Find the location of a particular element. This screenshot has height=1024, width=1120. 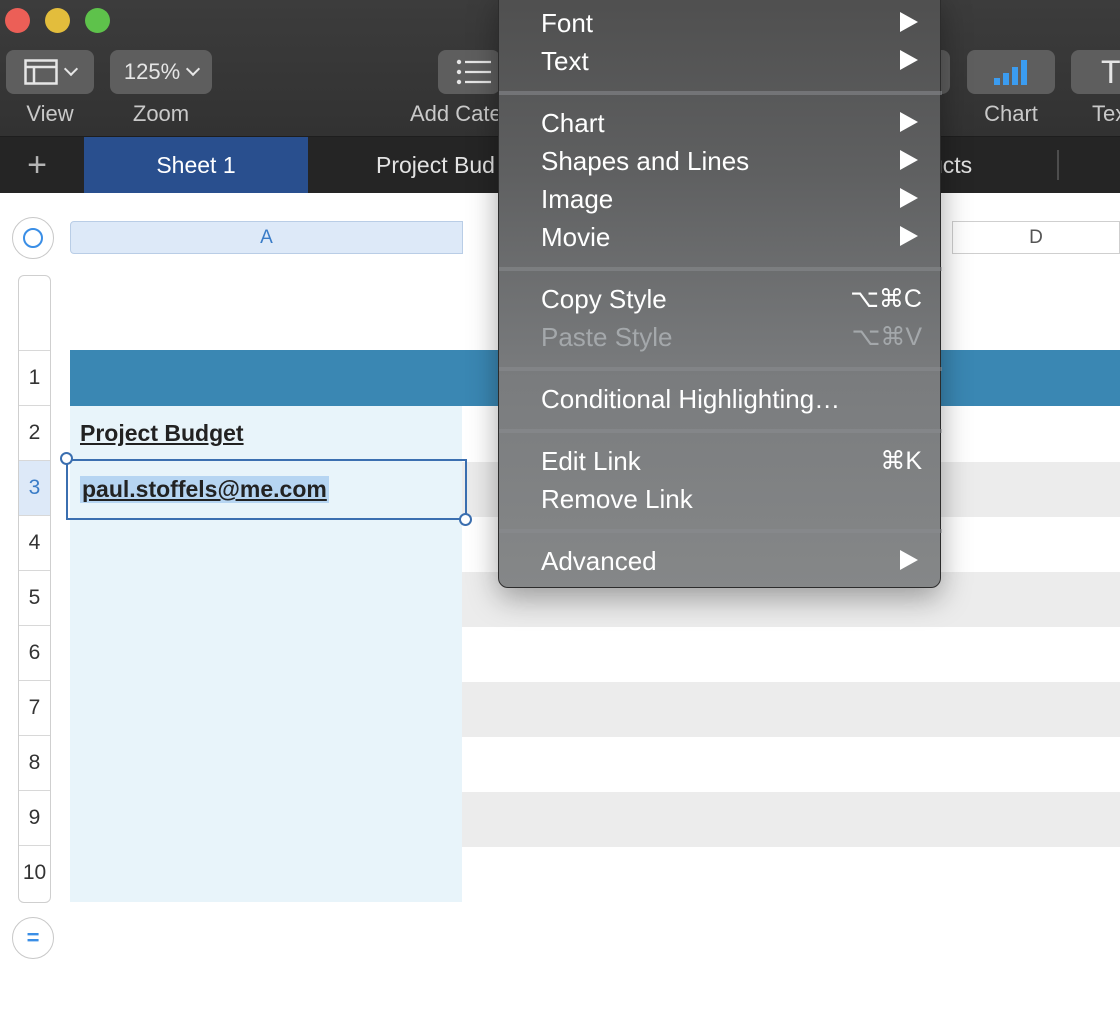

menu-item-copy-style: Copy Style ⌥⌘C is located at coordinates (720, 299).